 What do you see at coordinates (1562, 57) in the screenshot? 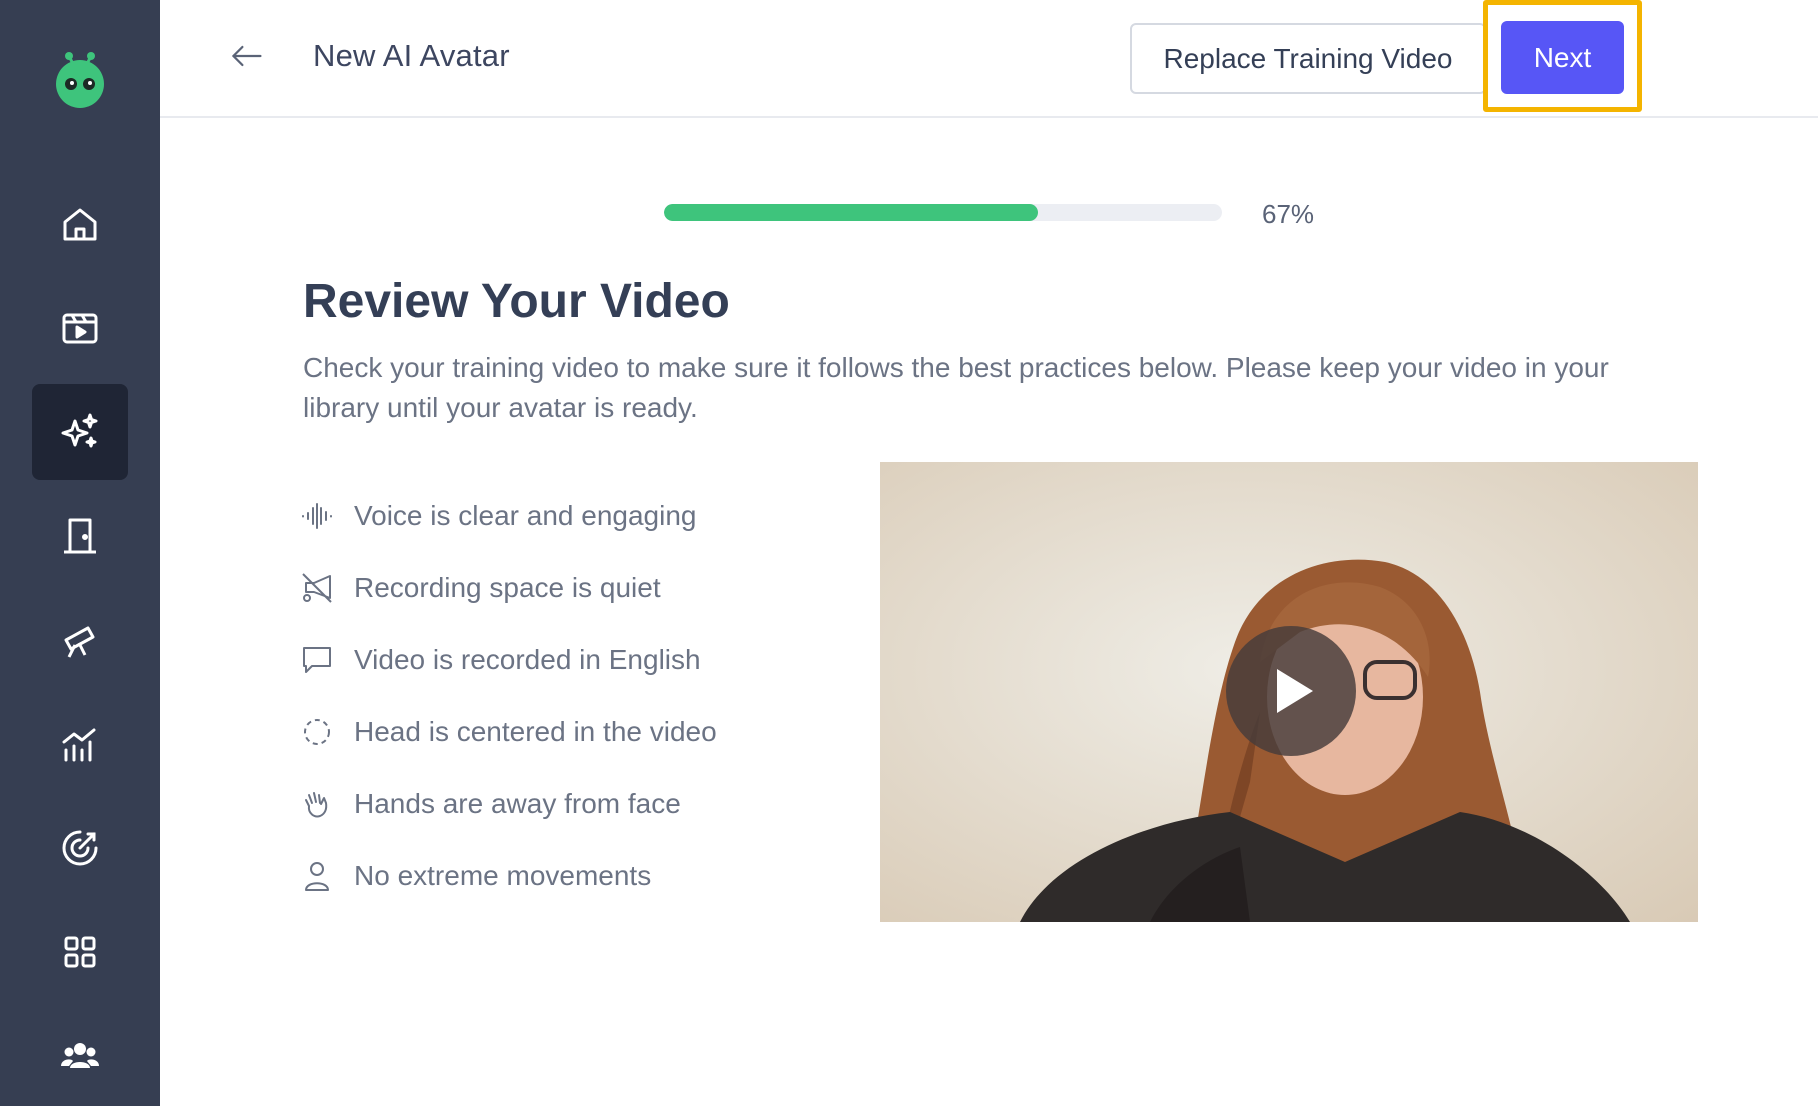
I see `next-button: Next` at bounding box center [1562, 57].